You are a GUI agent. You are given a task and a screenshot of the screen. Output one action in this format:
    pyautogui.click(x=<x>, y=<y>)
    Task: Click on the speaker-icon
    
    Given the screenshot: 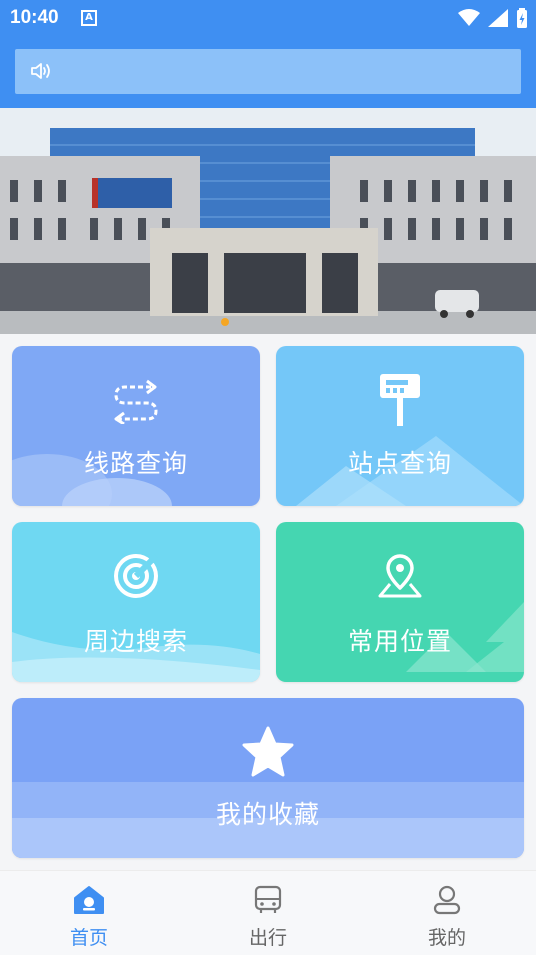 What is the action you would take?
    pyautogui.click(x=40, y=71)
    